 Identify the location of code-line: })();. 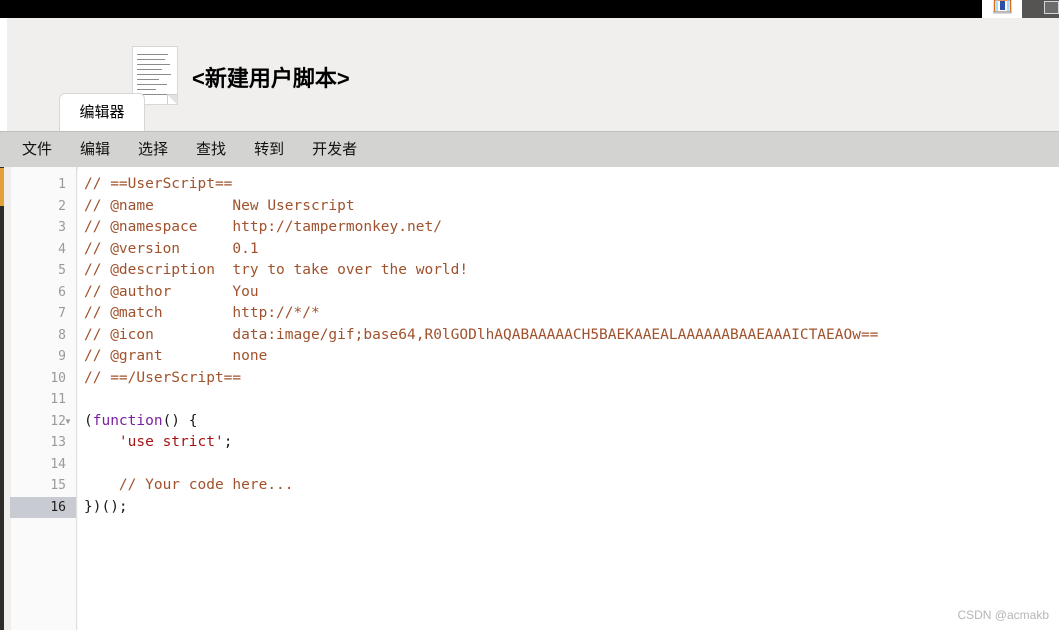
(106, 508).